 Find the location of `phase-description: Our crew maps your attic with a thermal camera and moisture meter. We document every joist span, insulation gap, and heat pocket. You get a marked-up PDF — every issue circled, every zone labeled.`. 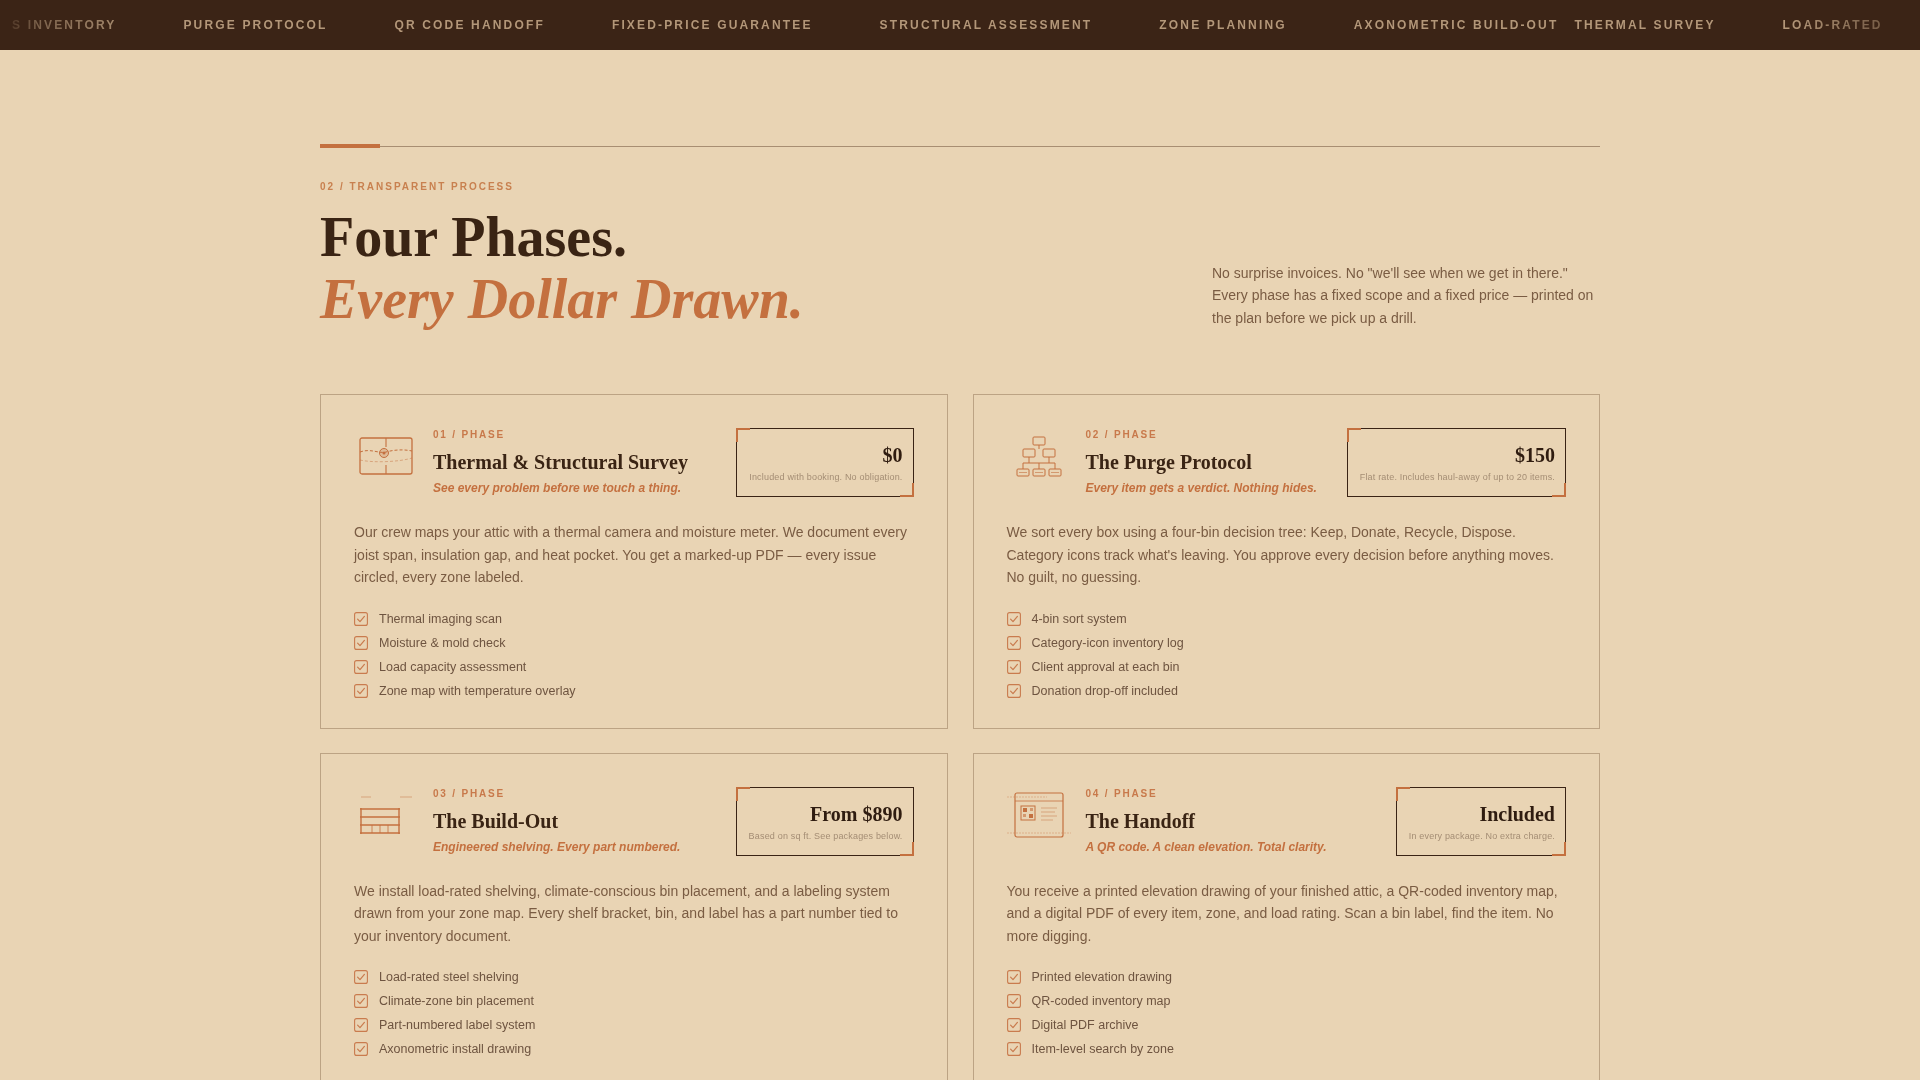

phase-description: Our crew maps your attic with a thermal camera and moisture meter. We document every joist span, insulation gap, and heat pocket. You get a marked-up PDF — every issue circled, every zone labeled. is located at coordinates (631, 555).